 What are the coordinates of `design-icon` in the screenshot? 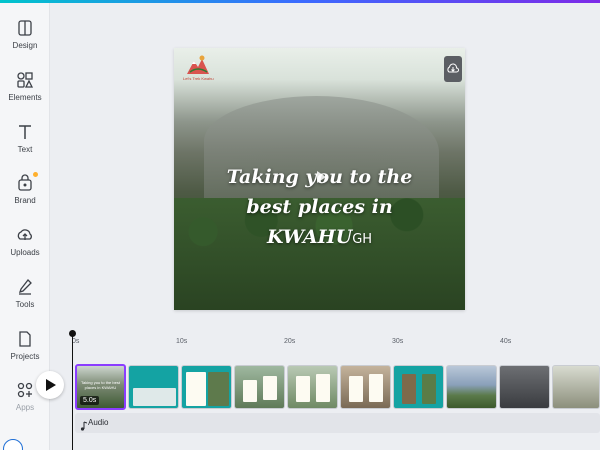 It's located at (25, 28).